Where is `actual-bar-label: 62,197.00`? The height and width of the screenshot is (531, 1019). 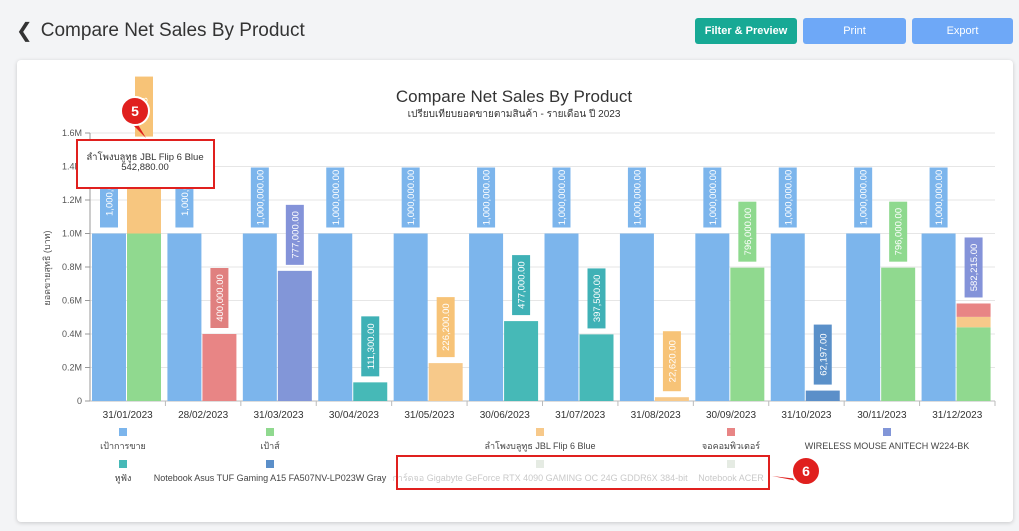 actual-bar-label: 62,197.00 is located at coordinates (823, 354).